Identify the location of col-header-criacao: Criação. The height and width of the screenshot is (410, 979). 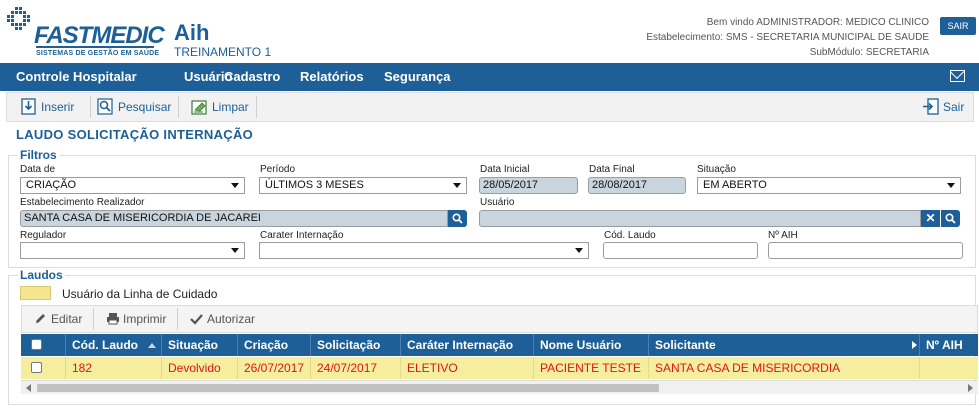
(274, 345).